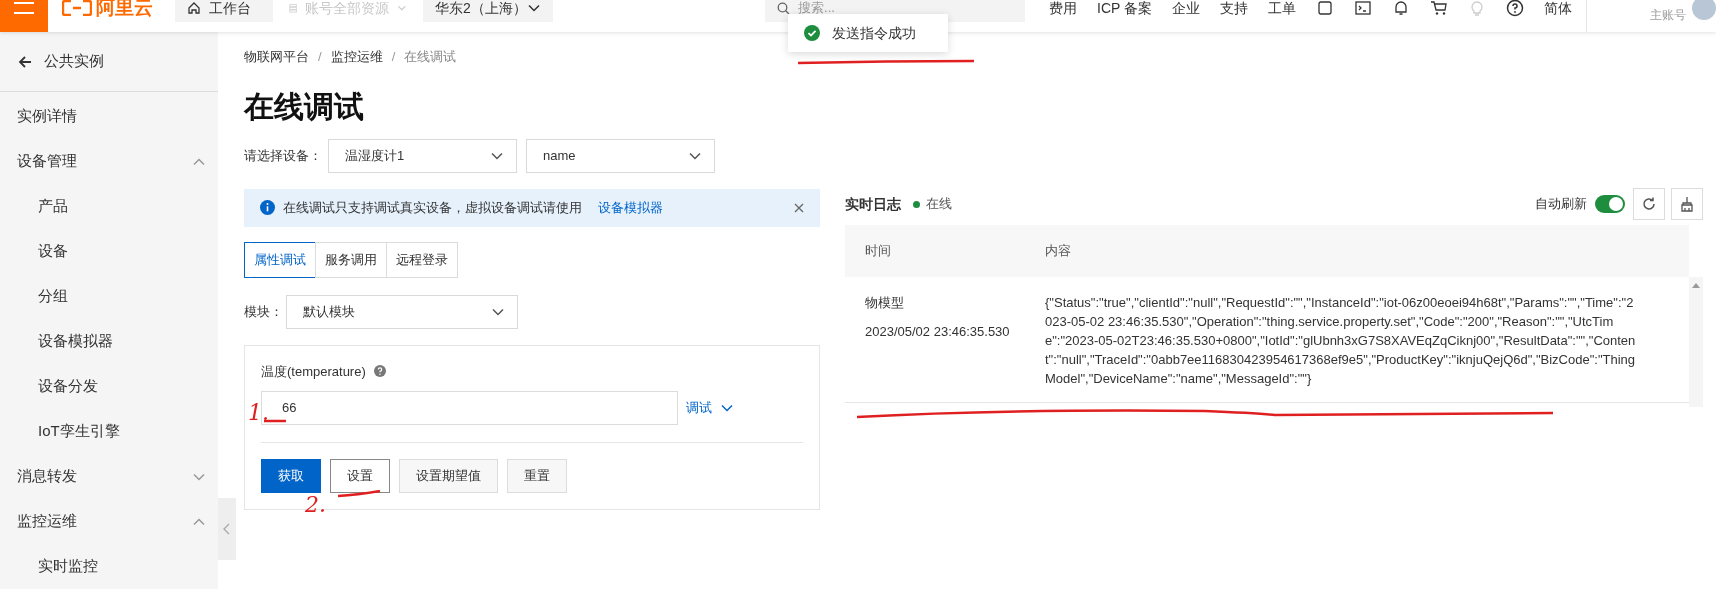  What do you see at coordinates (109, 521) in the screenshot?
I see `sidebar-group: 监控运维` at bounding box center [109, 521].